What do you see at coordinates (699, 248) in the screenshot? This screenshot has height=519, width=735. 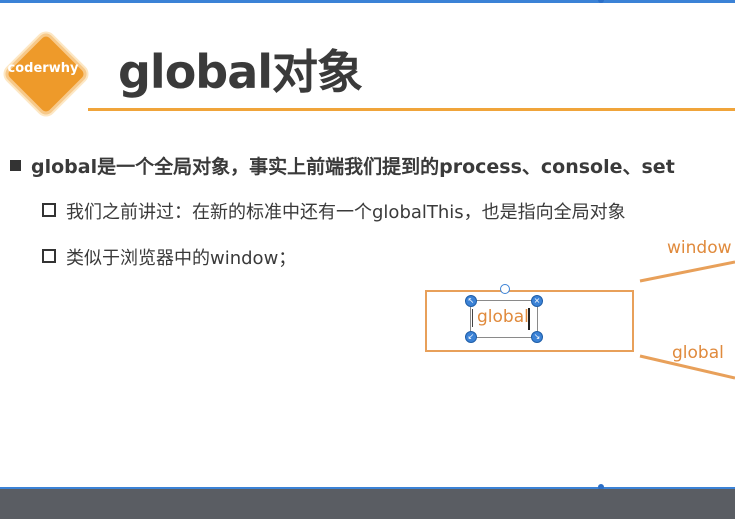 I see `label-window: window` at bounding box center [699, 248].